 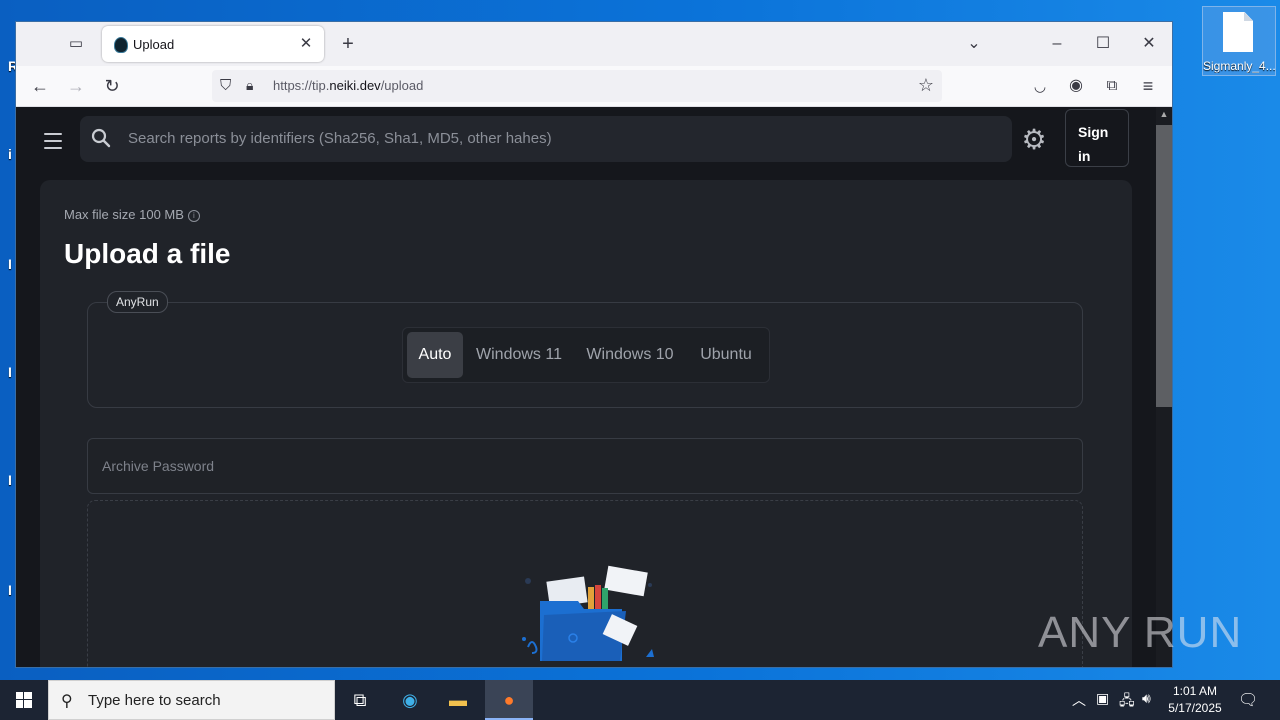 What do you see at coordinates (1195, 700) in the screenshot?
I see `taskbar-clock: 1:01 AM 5/17/2025` at bounding box center [1195, 700].